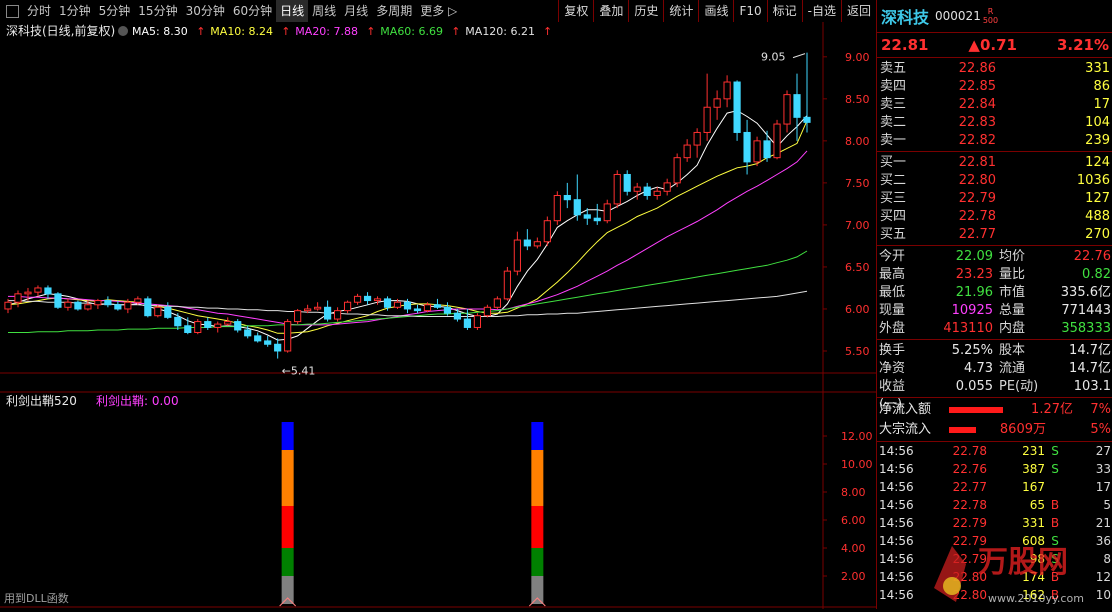 The image size is (1112, 612). What do you see at coordinates (749, 11) in the screenshot?
I see `toolbar-button: F10` at bounding box center [749, 11].